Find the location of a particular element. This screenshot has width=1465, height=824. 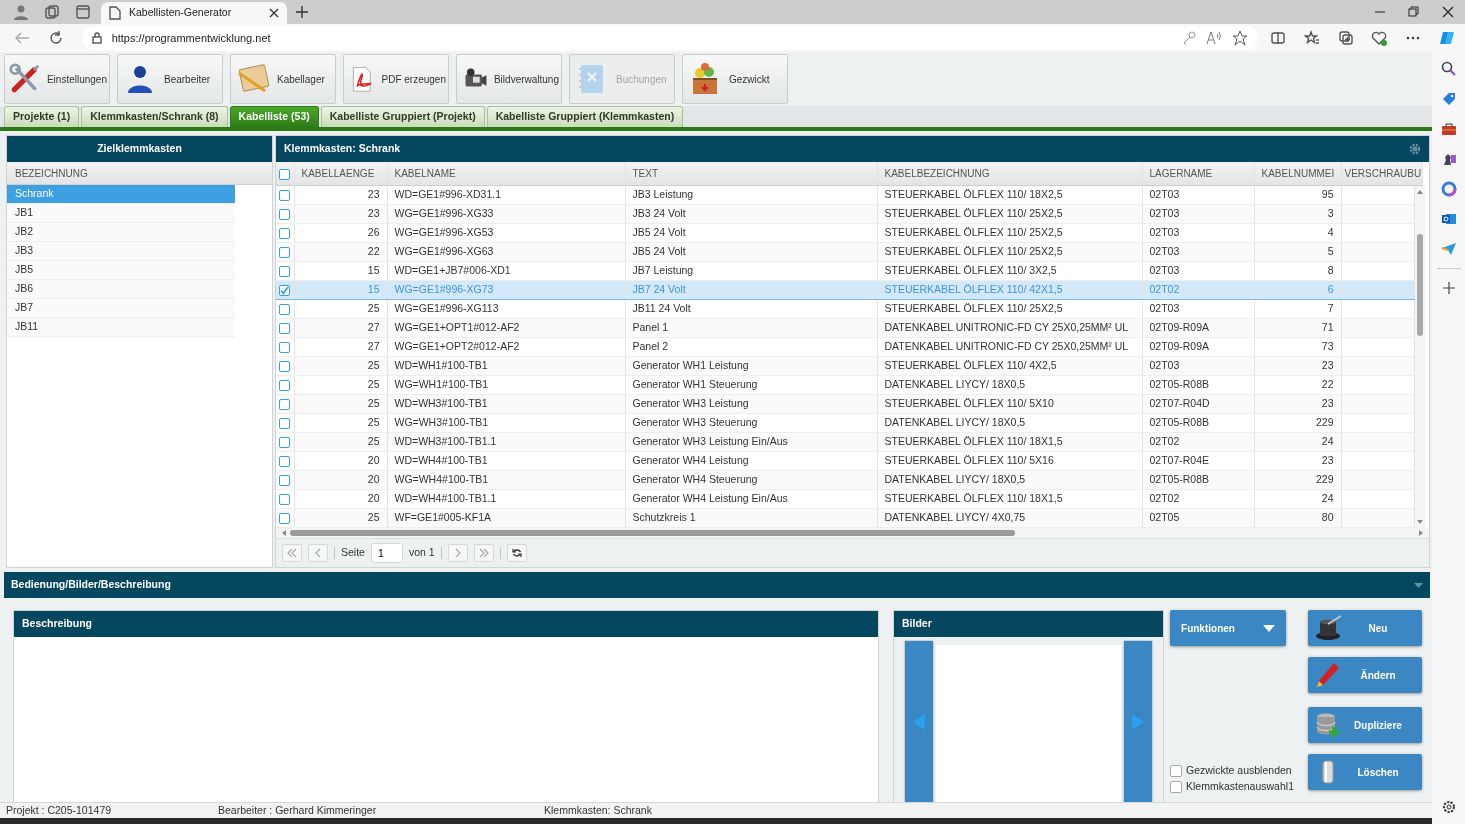

list-item: JB3 is located at coordinates (121, 251).